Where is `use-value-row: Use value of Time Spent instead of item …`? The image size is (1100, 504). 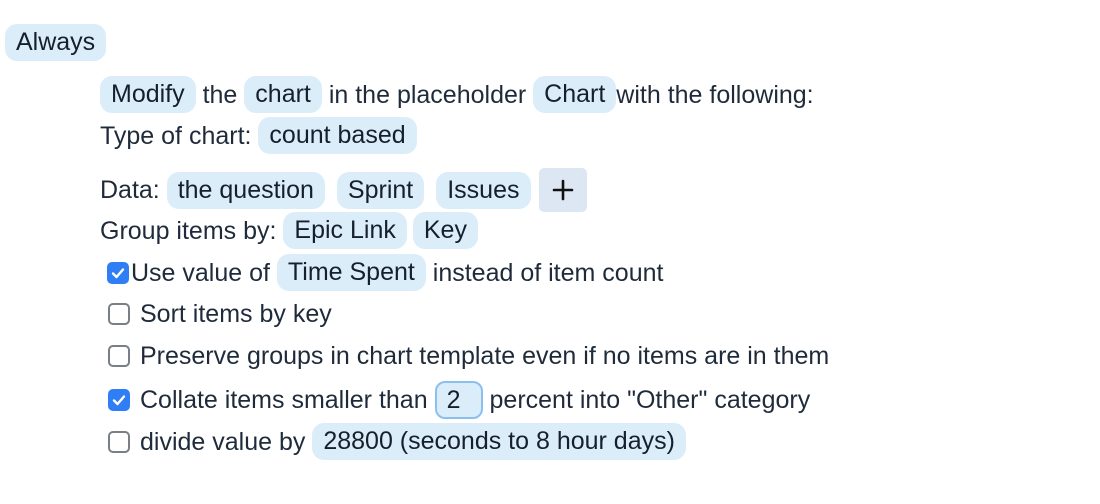
use-value-row: Use value of Time Spent instead of item … is located at coordinates (381, 272).